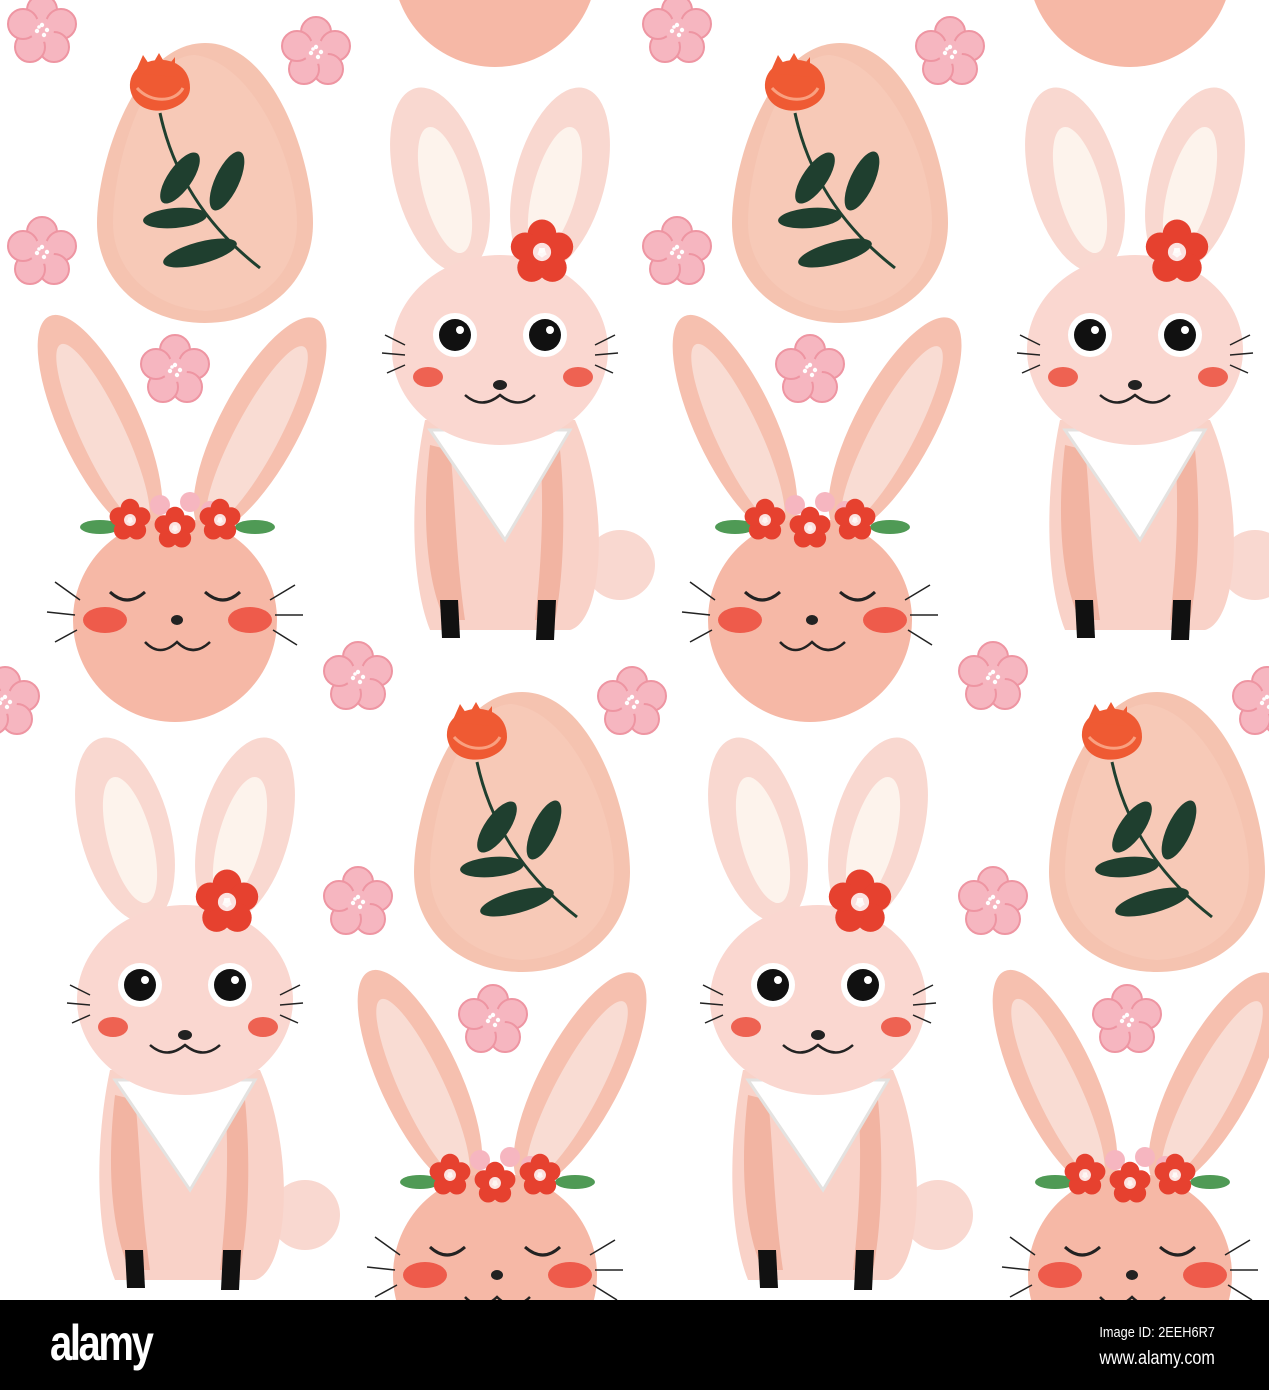 This screenshot has height=1390, width=1269. What do you see at coordinates (1157, 1332) in the screenshot?
I see `image-id: Image ID: 2EEH6R7` at bounding box center [1157, 1332].